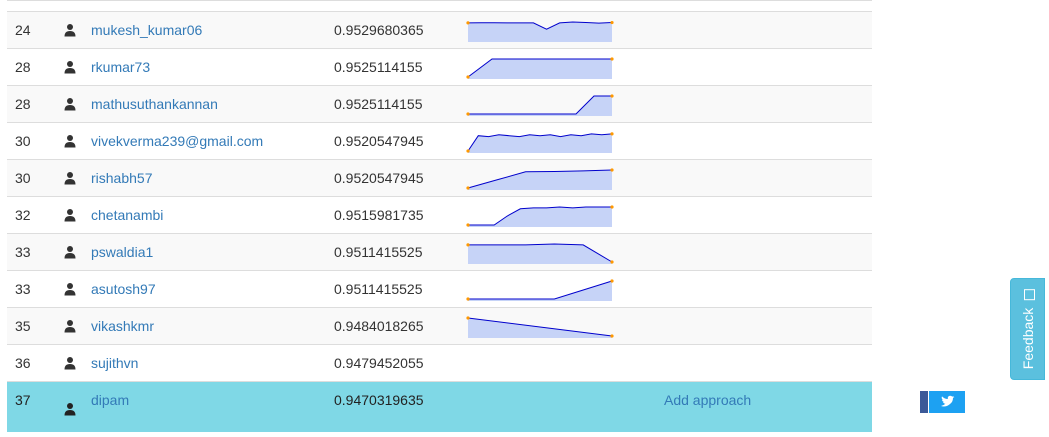 The height and width of the screenshot is (437, 1049). I want to click on table-row: 36 sujithvn 0.9479452055, so click(439, 363).